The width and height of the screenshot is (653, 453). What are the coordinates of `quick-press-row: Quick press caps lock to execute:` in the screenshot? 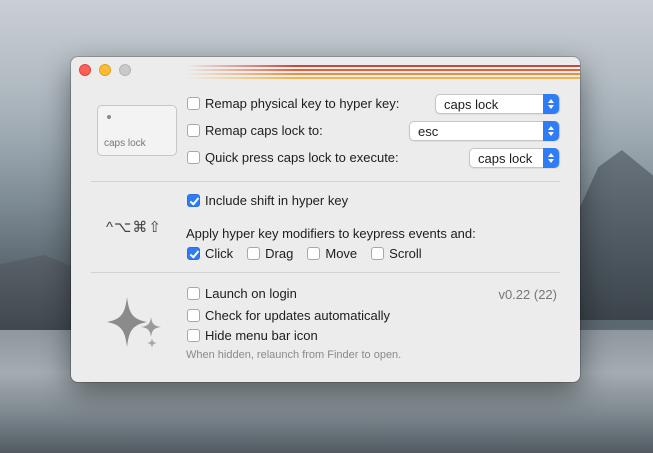 It's located at (293, 157).